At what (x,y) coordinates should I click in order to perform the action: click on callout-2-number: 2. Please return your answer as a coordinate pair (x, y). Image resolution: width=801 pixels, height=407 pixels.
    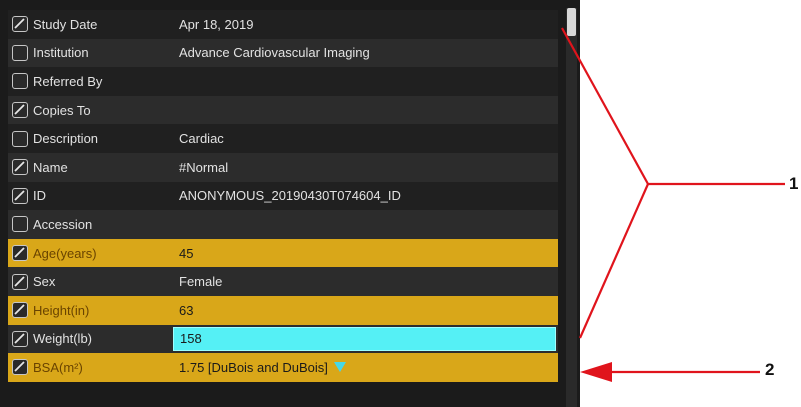
    Looking at the image, I should click on (770, 369).